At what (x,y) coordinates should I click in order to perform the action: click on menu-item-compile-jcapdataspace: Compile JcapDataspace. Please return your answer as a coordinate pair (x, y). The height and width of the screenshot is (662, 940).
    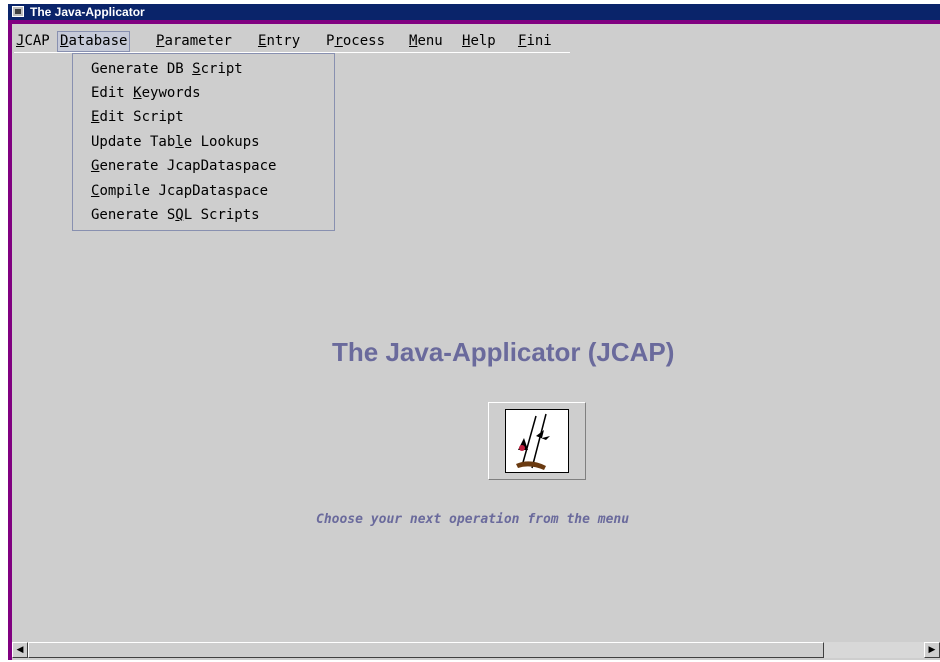
    Looking at the image, I should click on (179, 191).